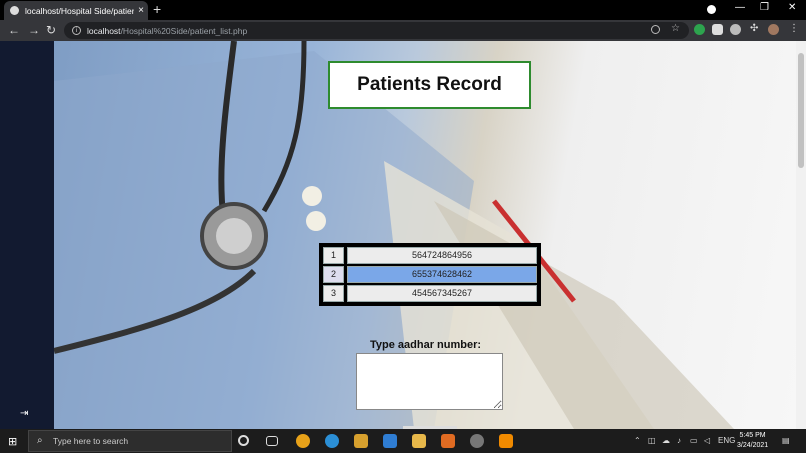  I want to click on page-title: Patients Record, so click(429, 85).